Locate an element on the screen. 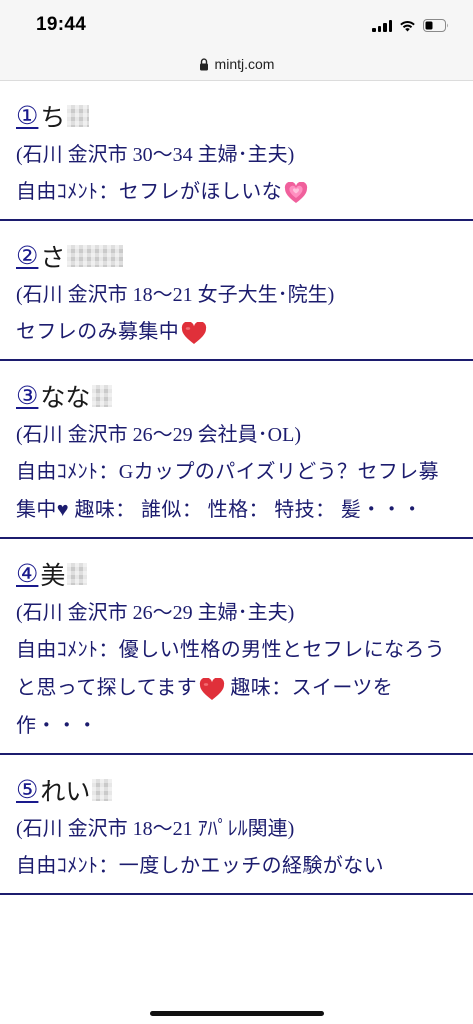  entry-comment: セフレのみ募集中 is located at coordinates (236, 332).